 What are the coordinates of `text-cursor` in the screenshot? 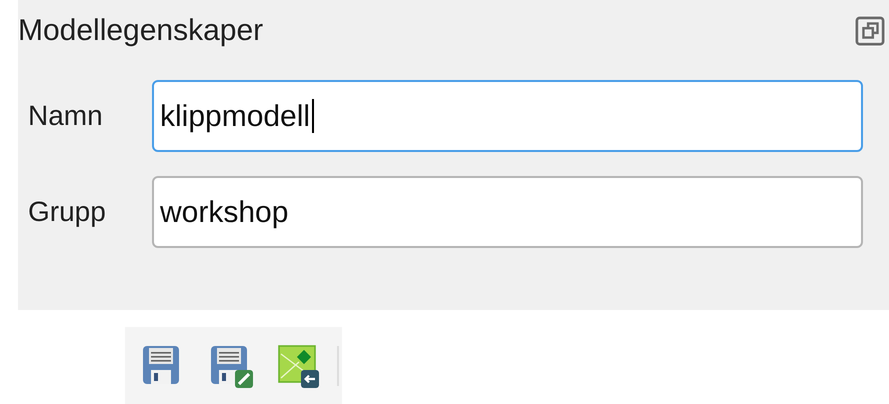 It's located at (313, 116).